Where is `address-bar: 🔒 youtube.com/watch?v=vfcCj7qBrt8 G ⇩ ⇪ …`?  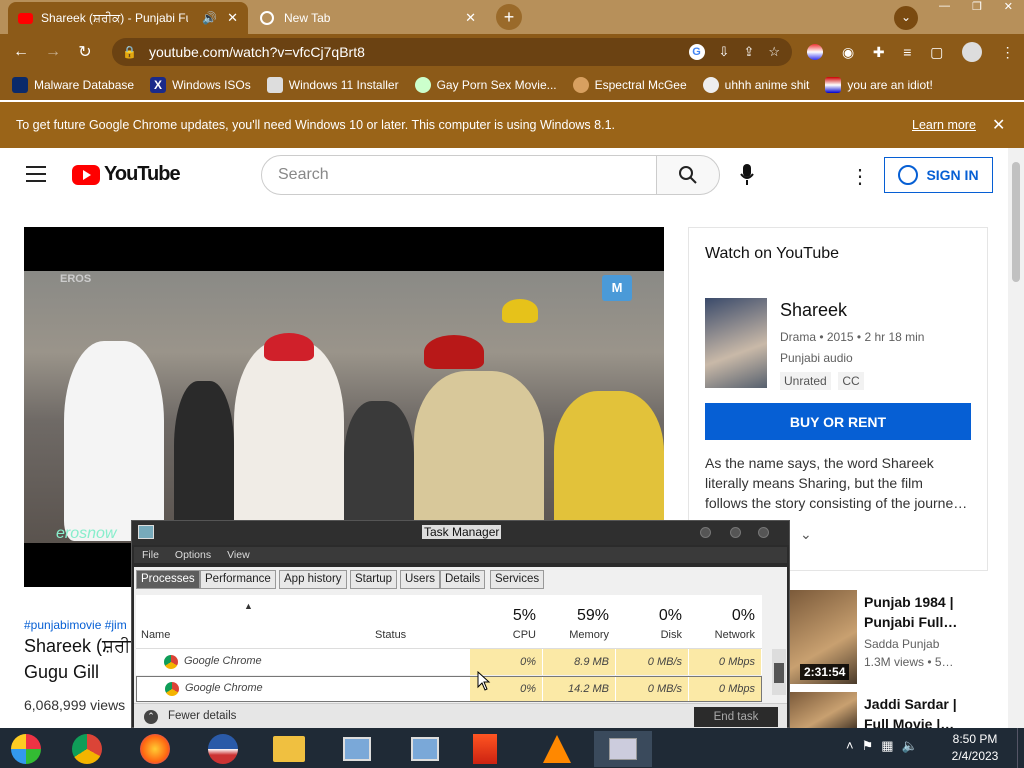 address-bar: 🔒 youtube.com/watch?v=vfcCj7qBrt8 G ⇩ ⇪ … is located at coordinates (452, 52).